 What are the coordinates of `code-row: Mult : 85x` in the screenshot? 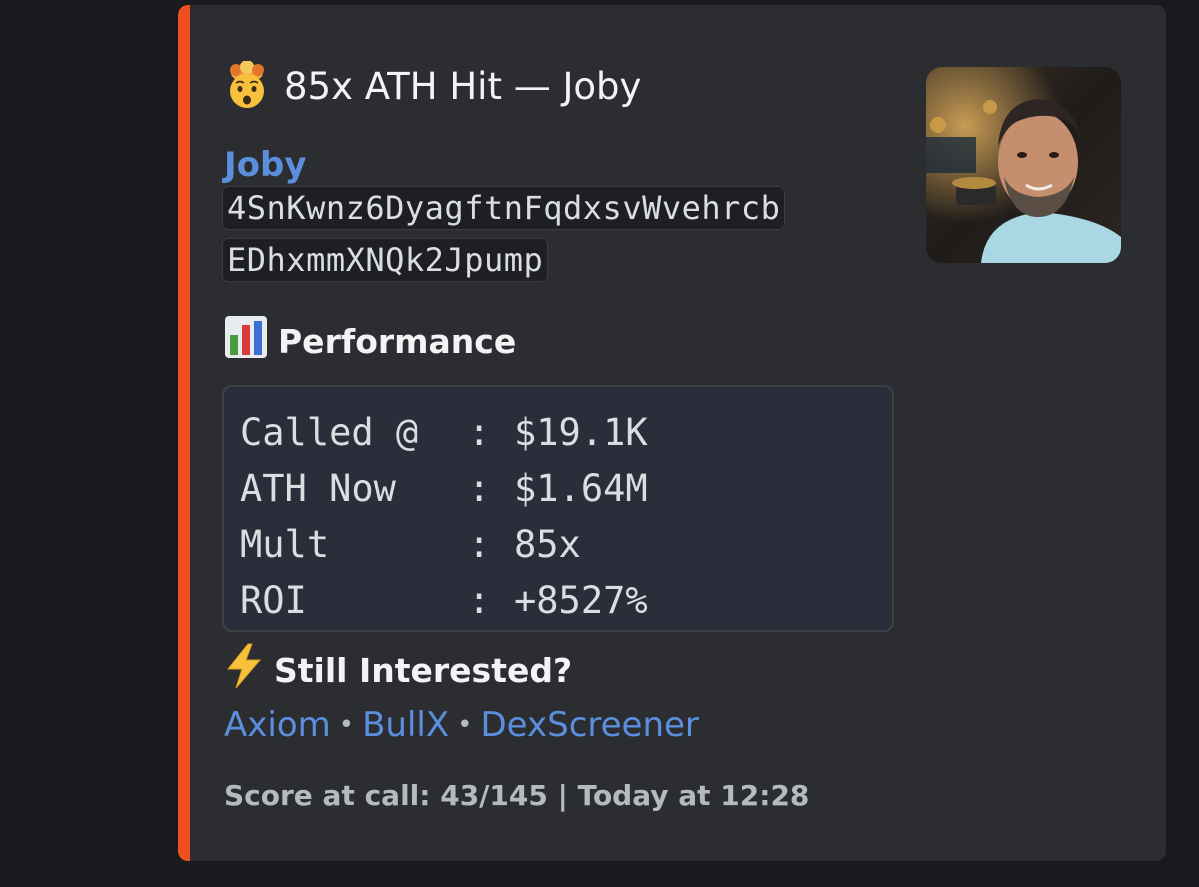 It's located at (558, 545).